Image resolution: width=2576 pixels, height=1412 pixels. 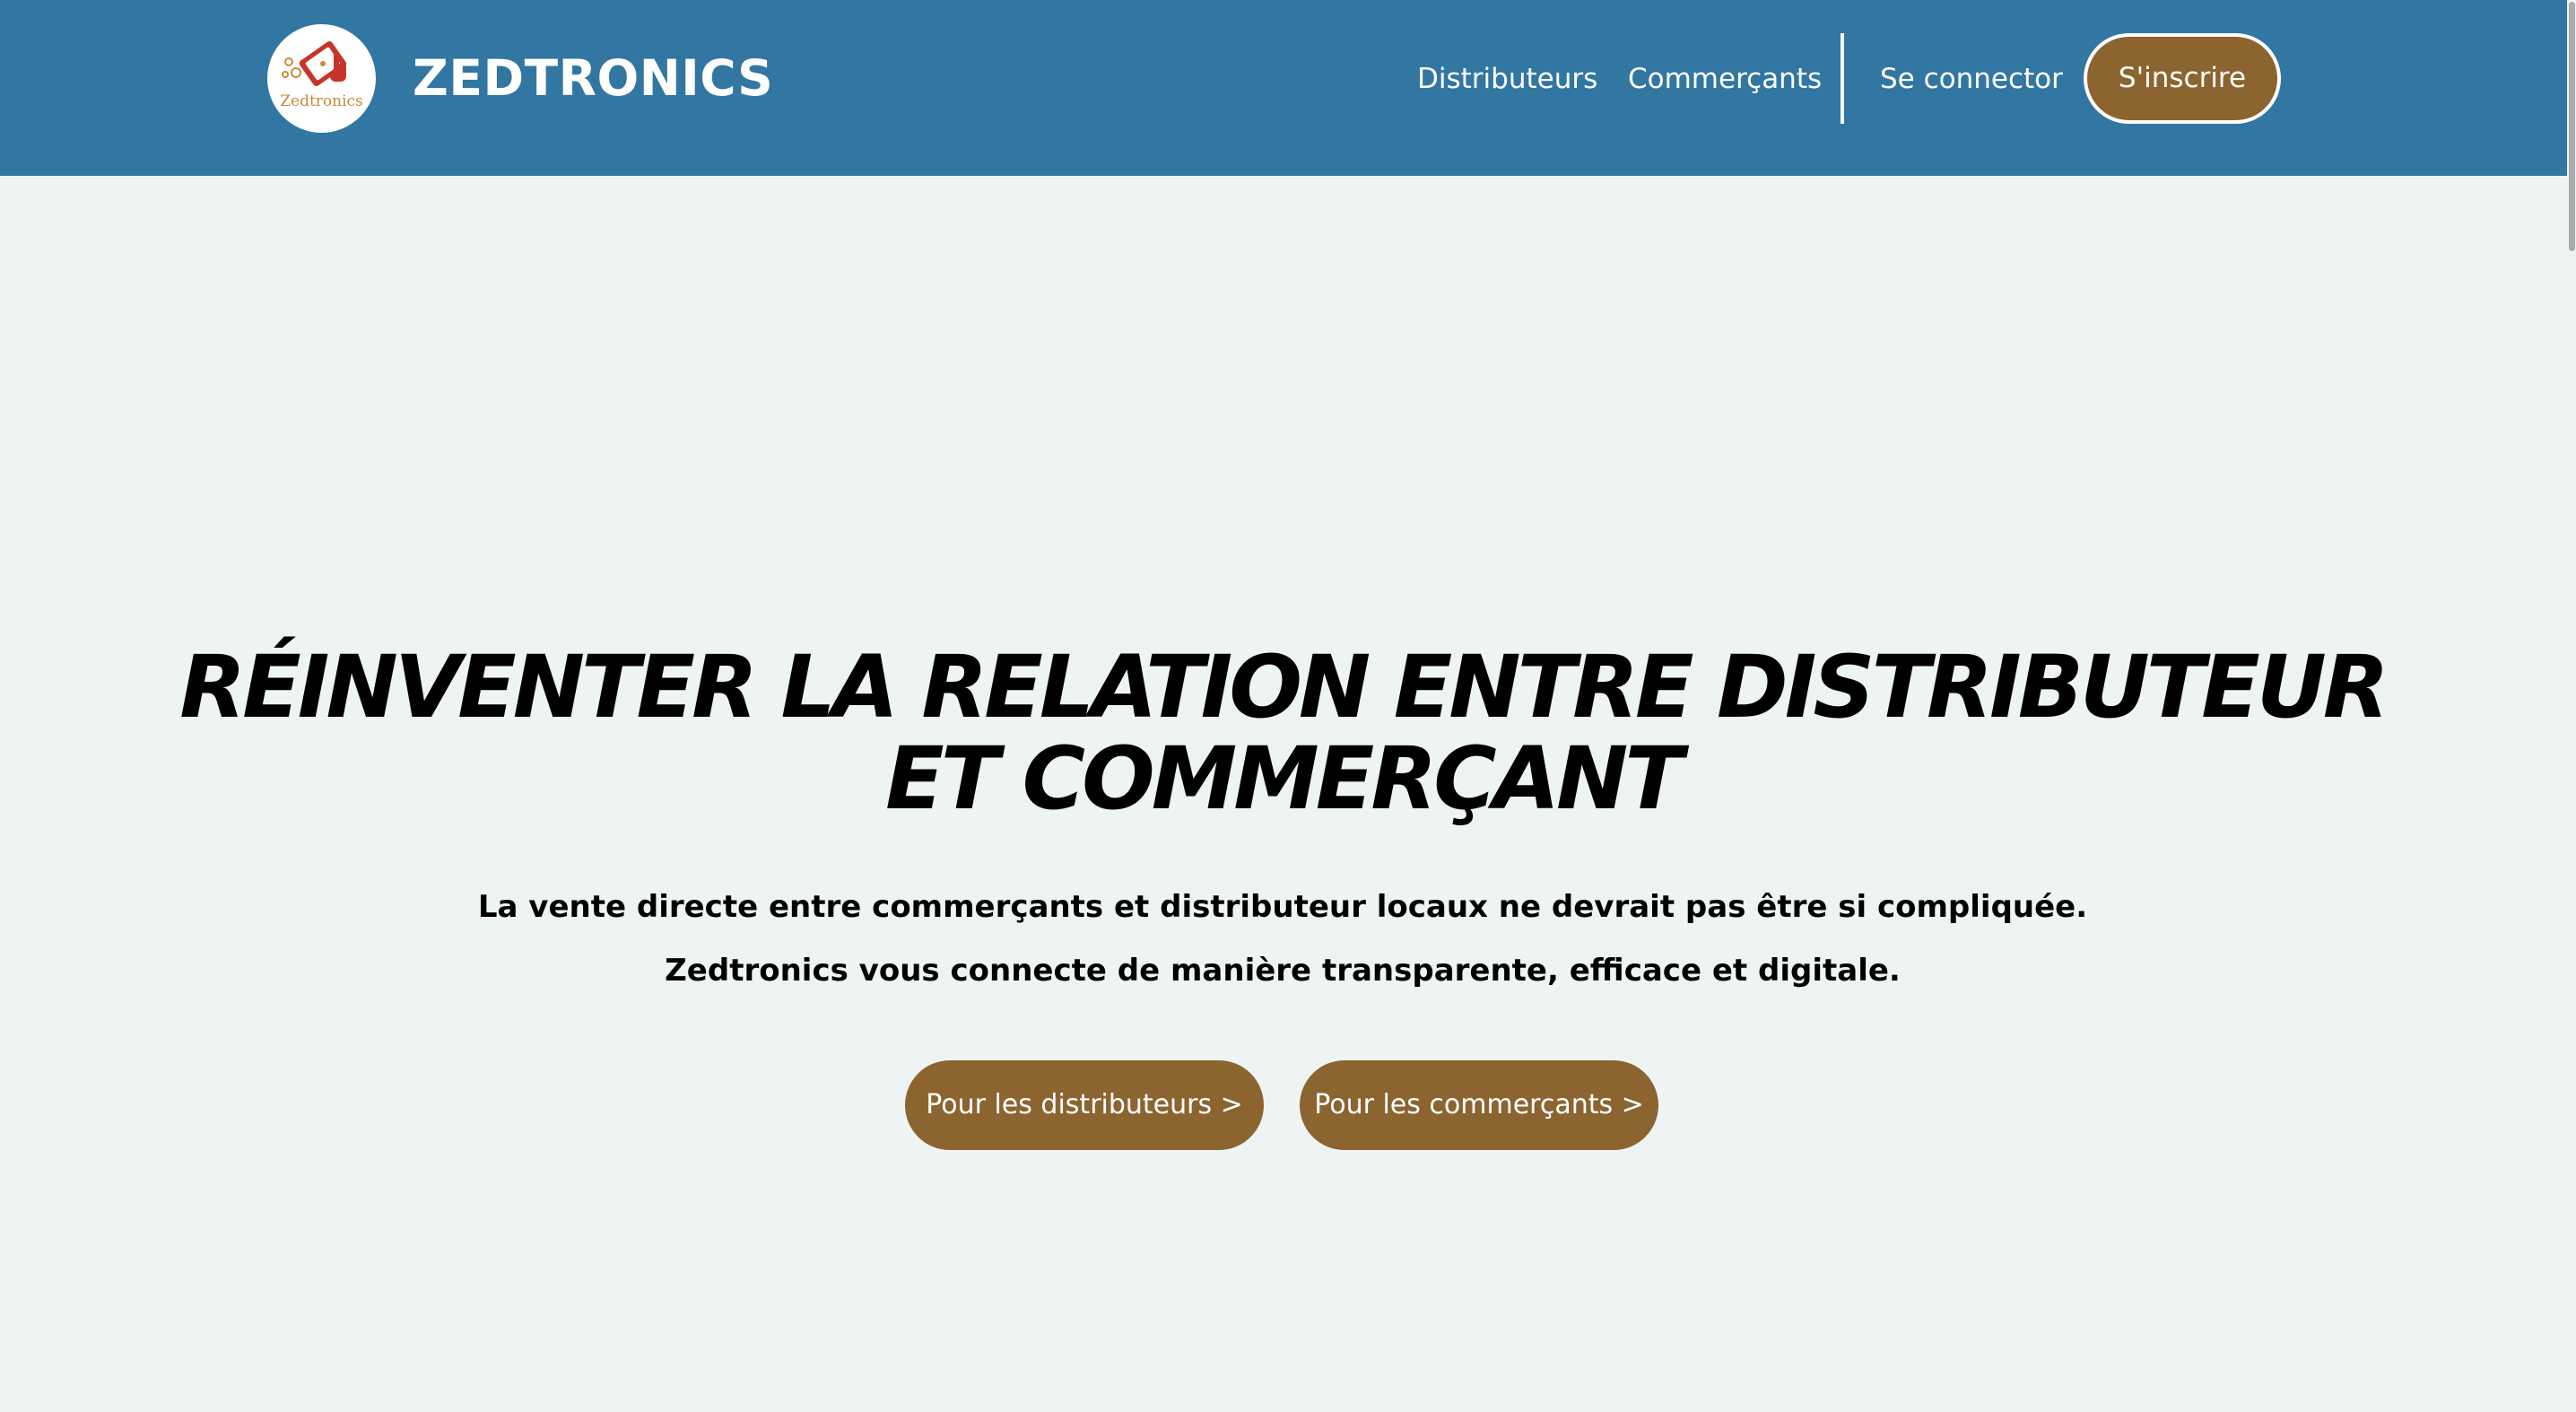 What do you see at coordinates (593, 78) in the screenshot?
I see `brand-name: ZEDTRONICS` at bounding box center [593, 78].